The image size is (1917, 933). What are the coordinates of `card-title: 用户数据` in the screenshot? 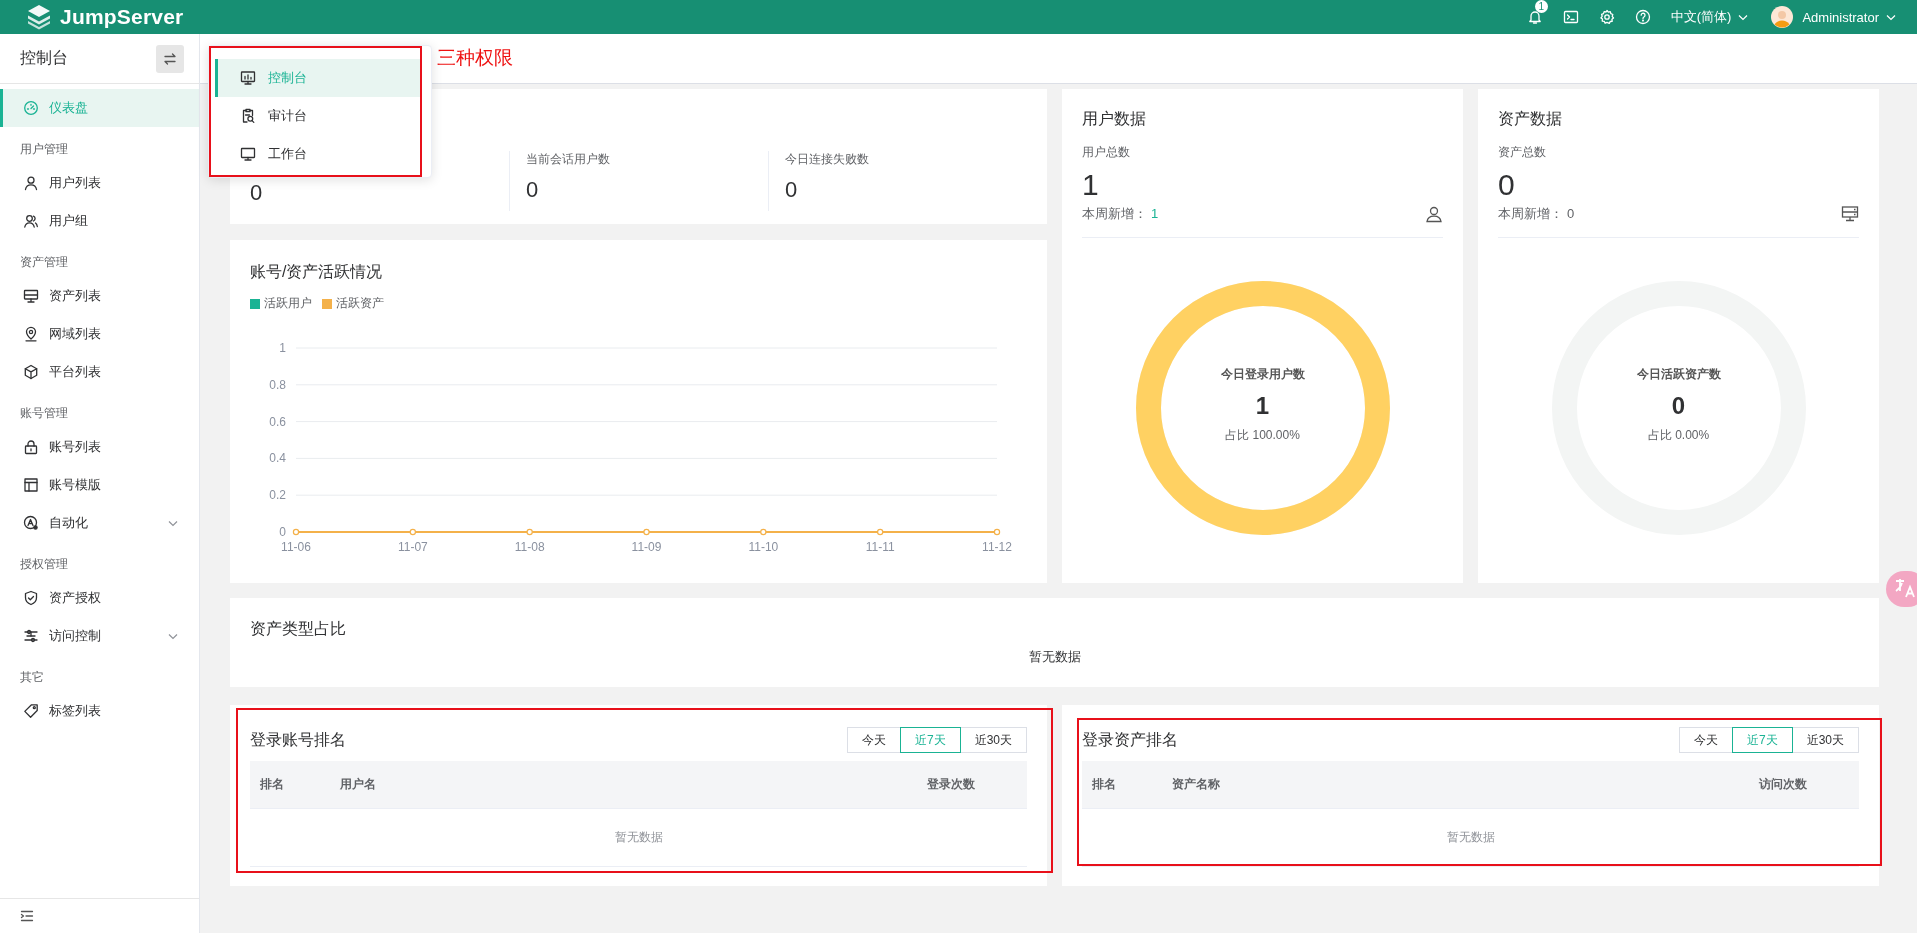 It's located at (1114, 119).